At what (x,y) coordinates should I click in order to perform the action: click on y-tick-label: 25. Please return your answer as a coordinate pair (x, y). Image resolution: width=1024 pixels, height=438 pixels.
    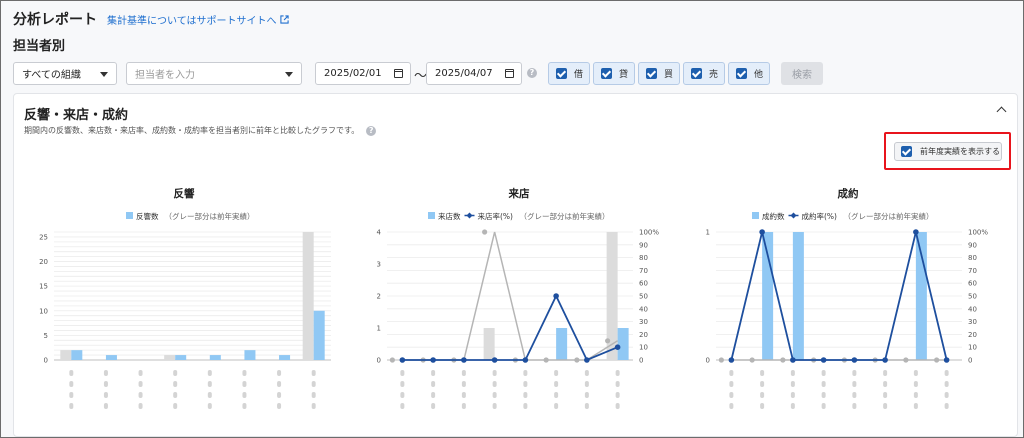
    Looking at the image, I should click on (43, 237).